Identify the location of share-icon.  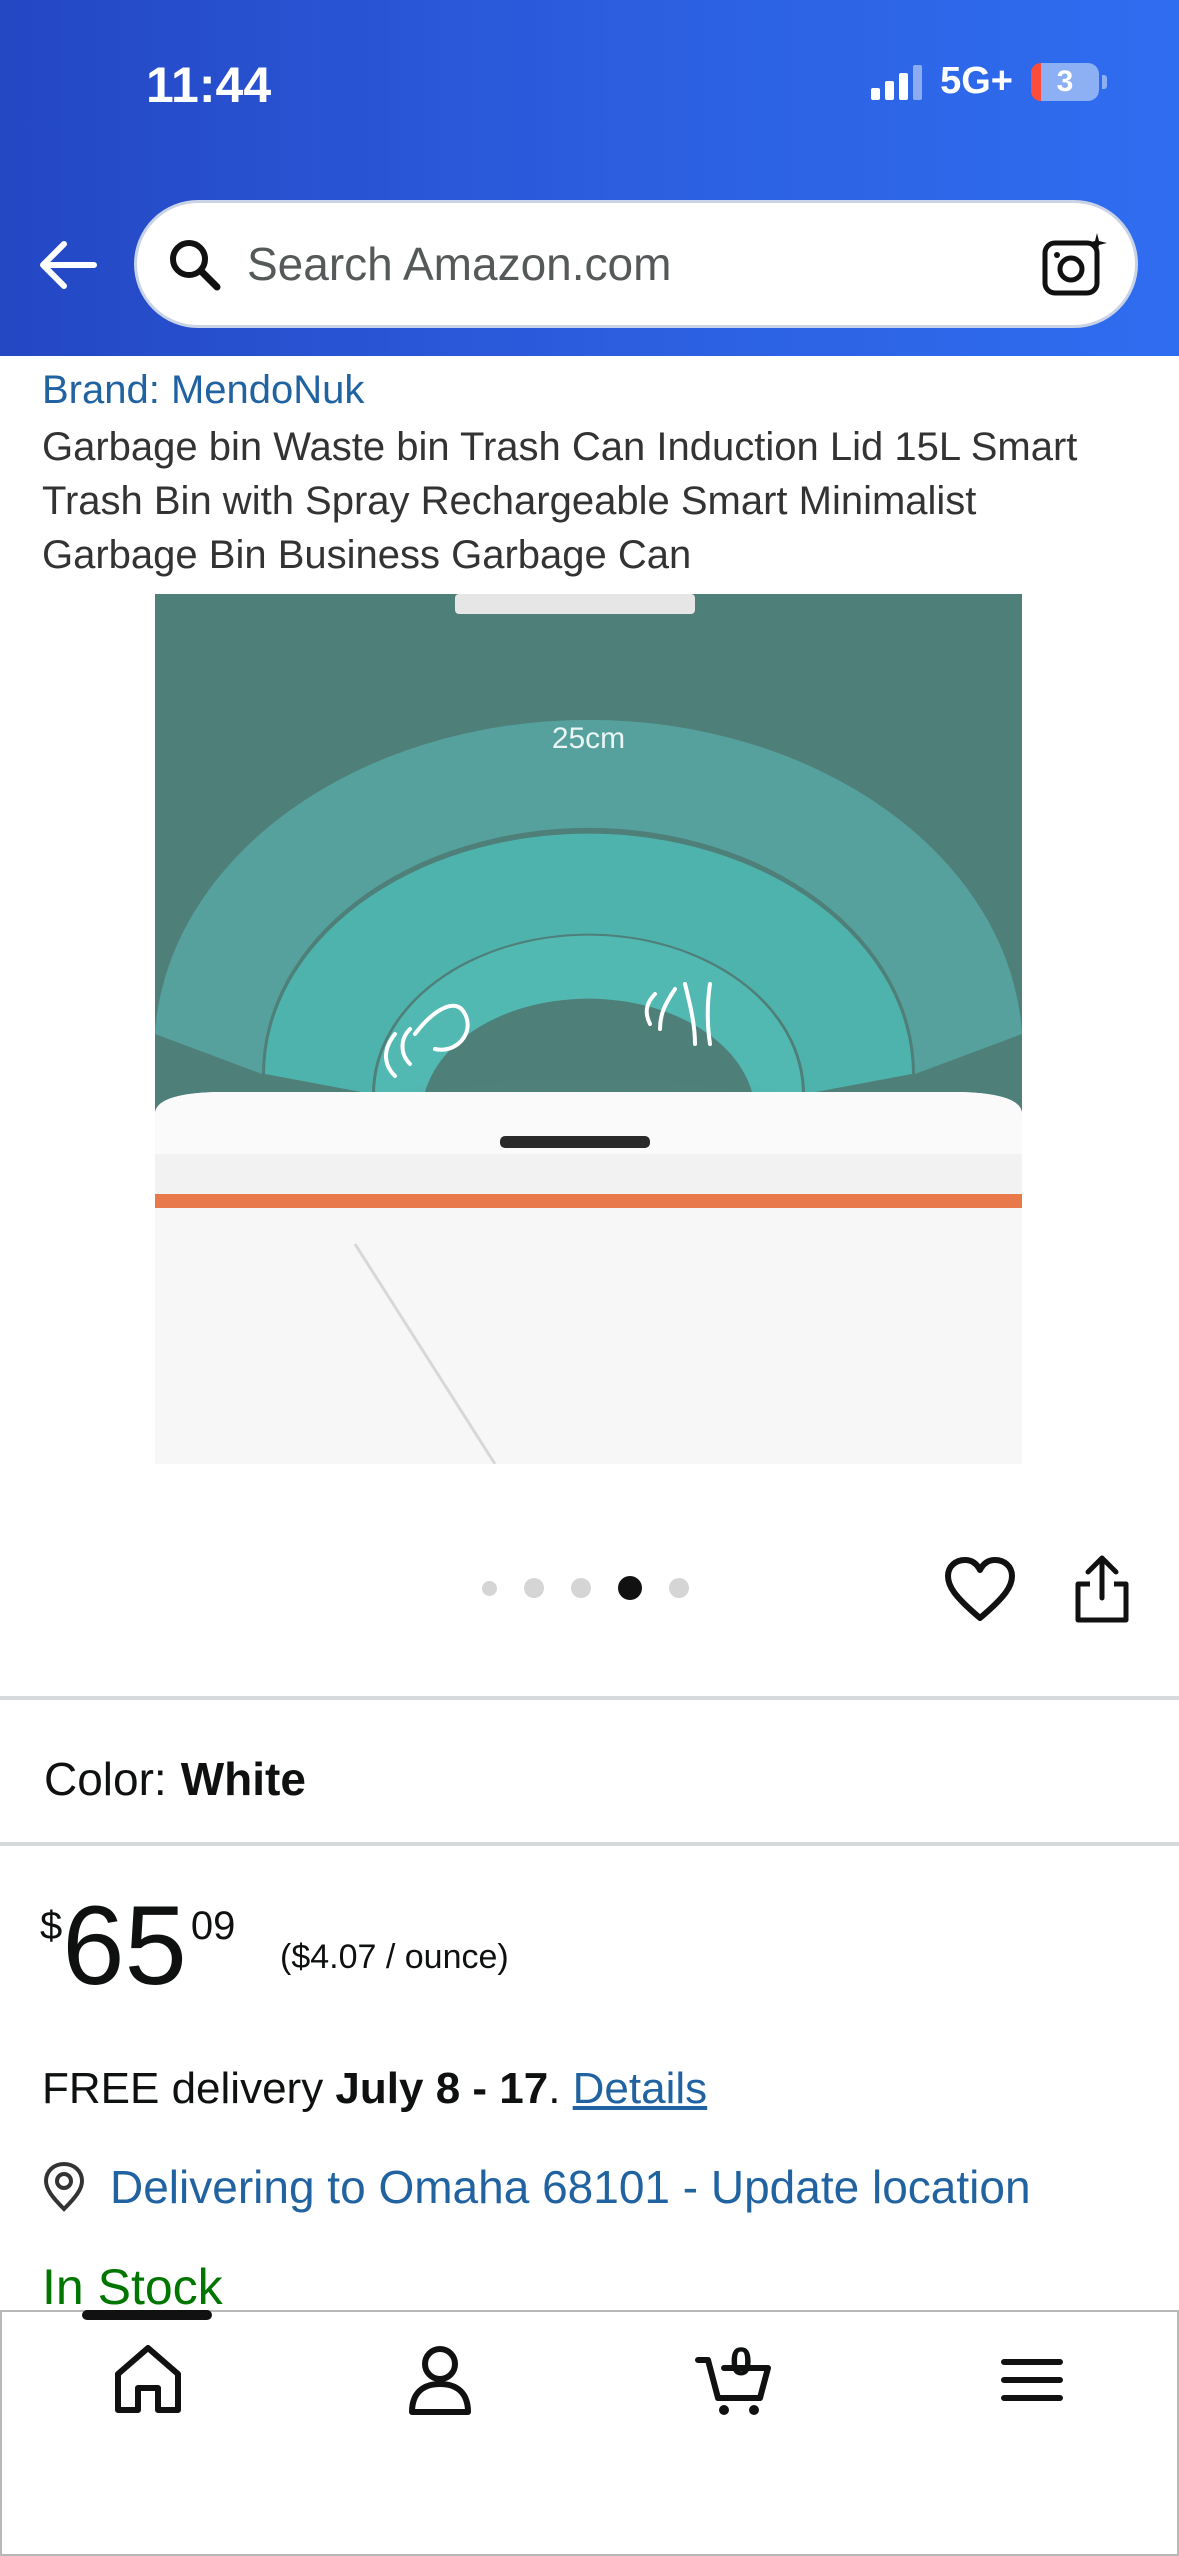
(1102, 1589).